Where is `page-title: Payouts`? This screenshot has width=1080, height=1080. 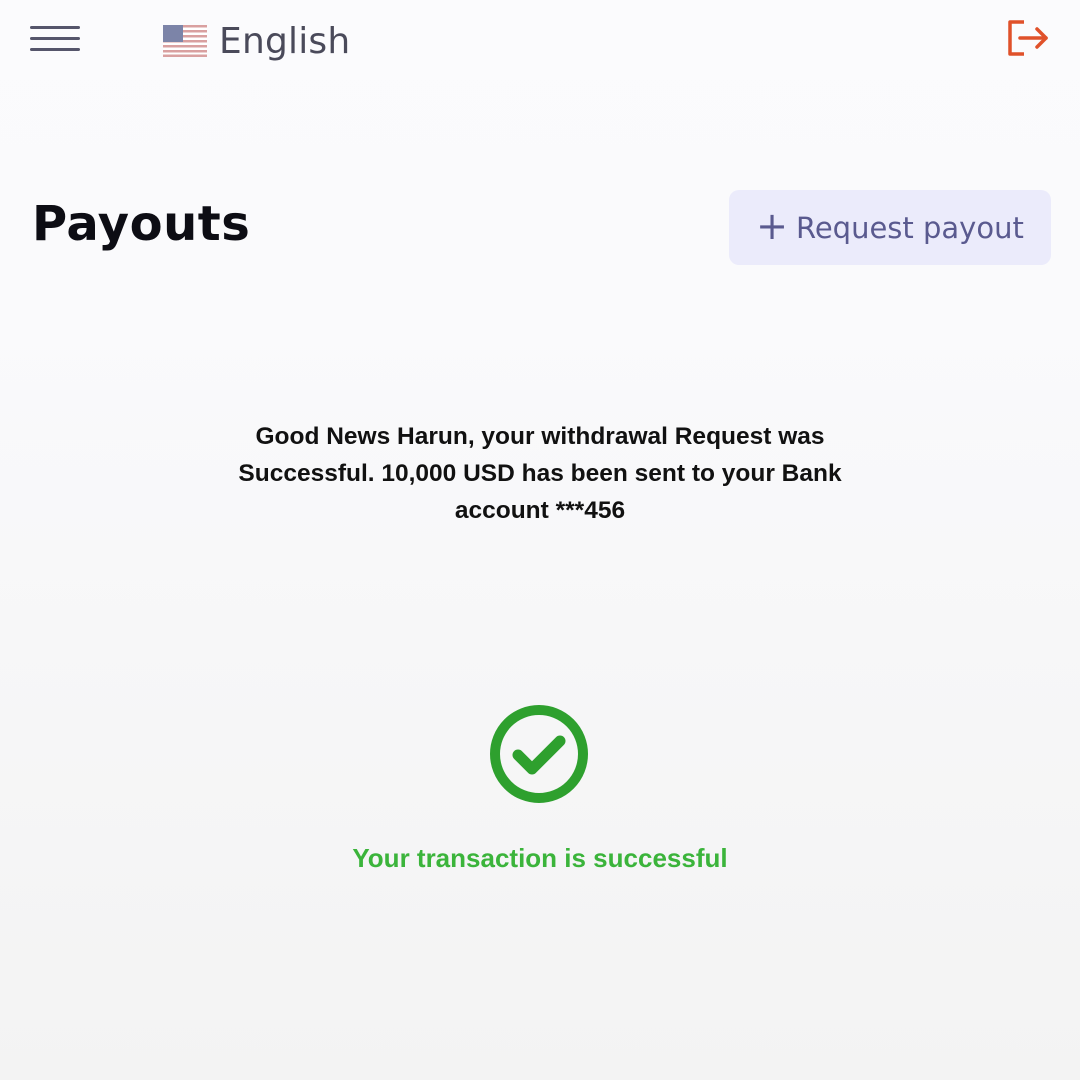
page-title: Payouts is located at coordinates (141, 224).